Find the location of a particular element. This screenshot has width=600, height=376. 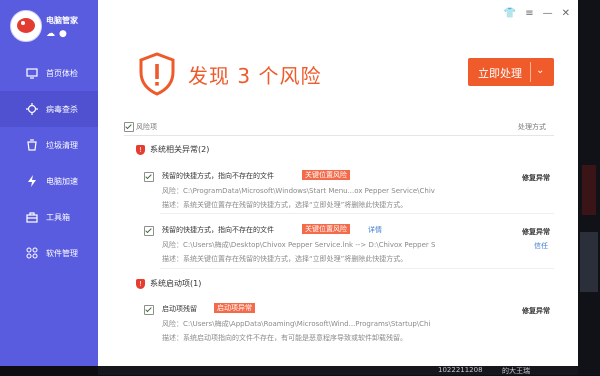

group-header: ! 系统启动项(1) is located at coordinates (168, 283).